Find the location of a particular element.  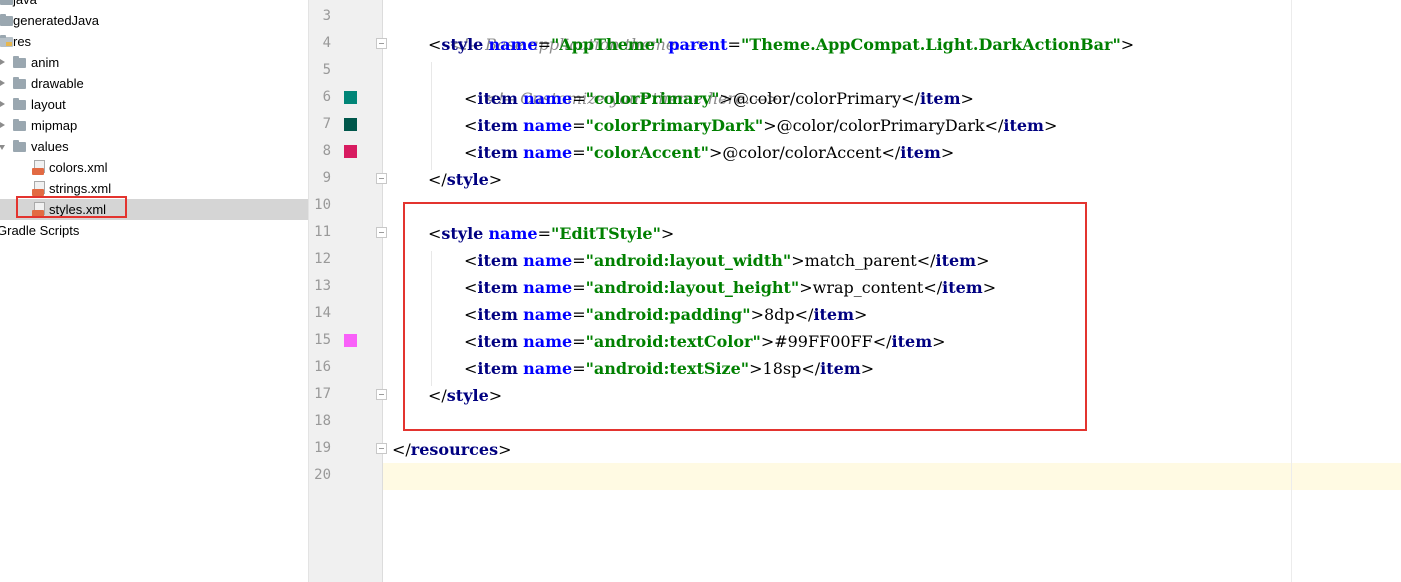

tree-item-label: layout is located at coordinates (48, 104).